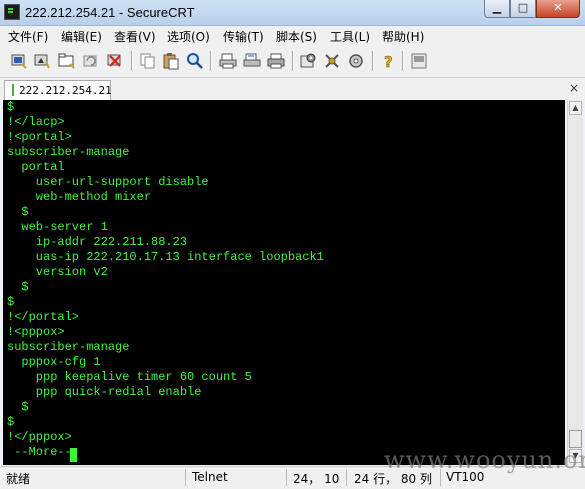 This screenshot has width=585, height=489. Describe the element at coordinates (292, 89) in the screenshot. I see `session-tab-bar: 222.212.254.21` at that location.